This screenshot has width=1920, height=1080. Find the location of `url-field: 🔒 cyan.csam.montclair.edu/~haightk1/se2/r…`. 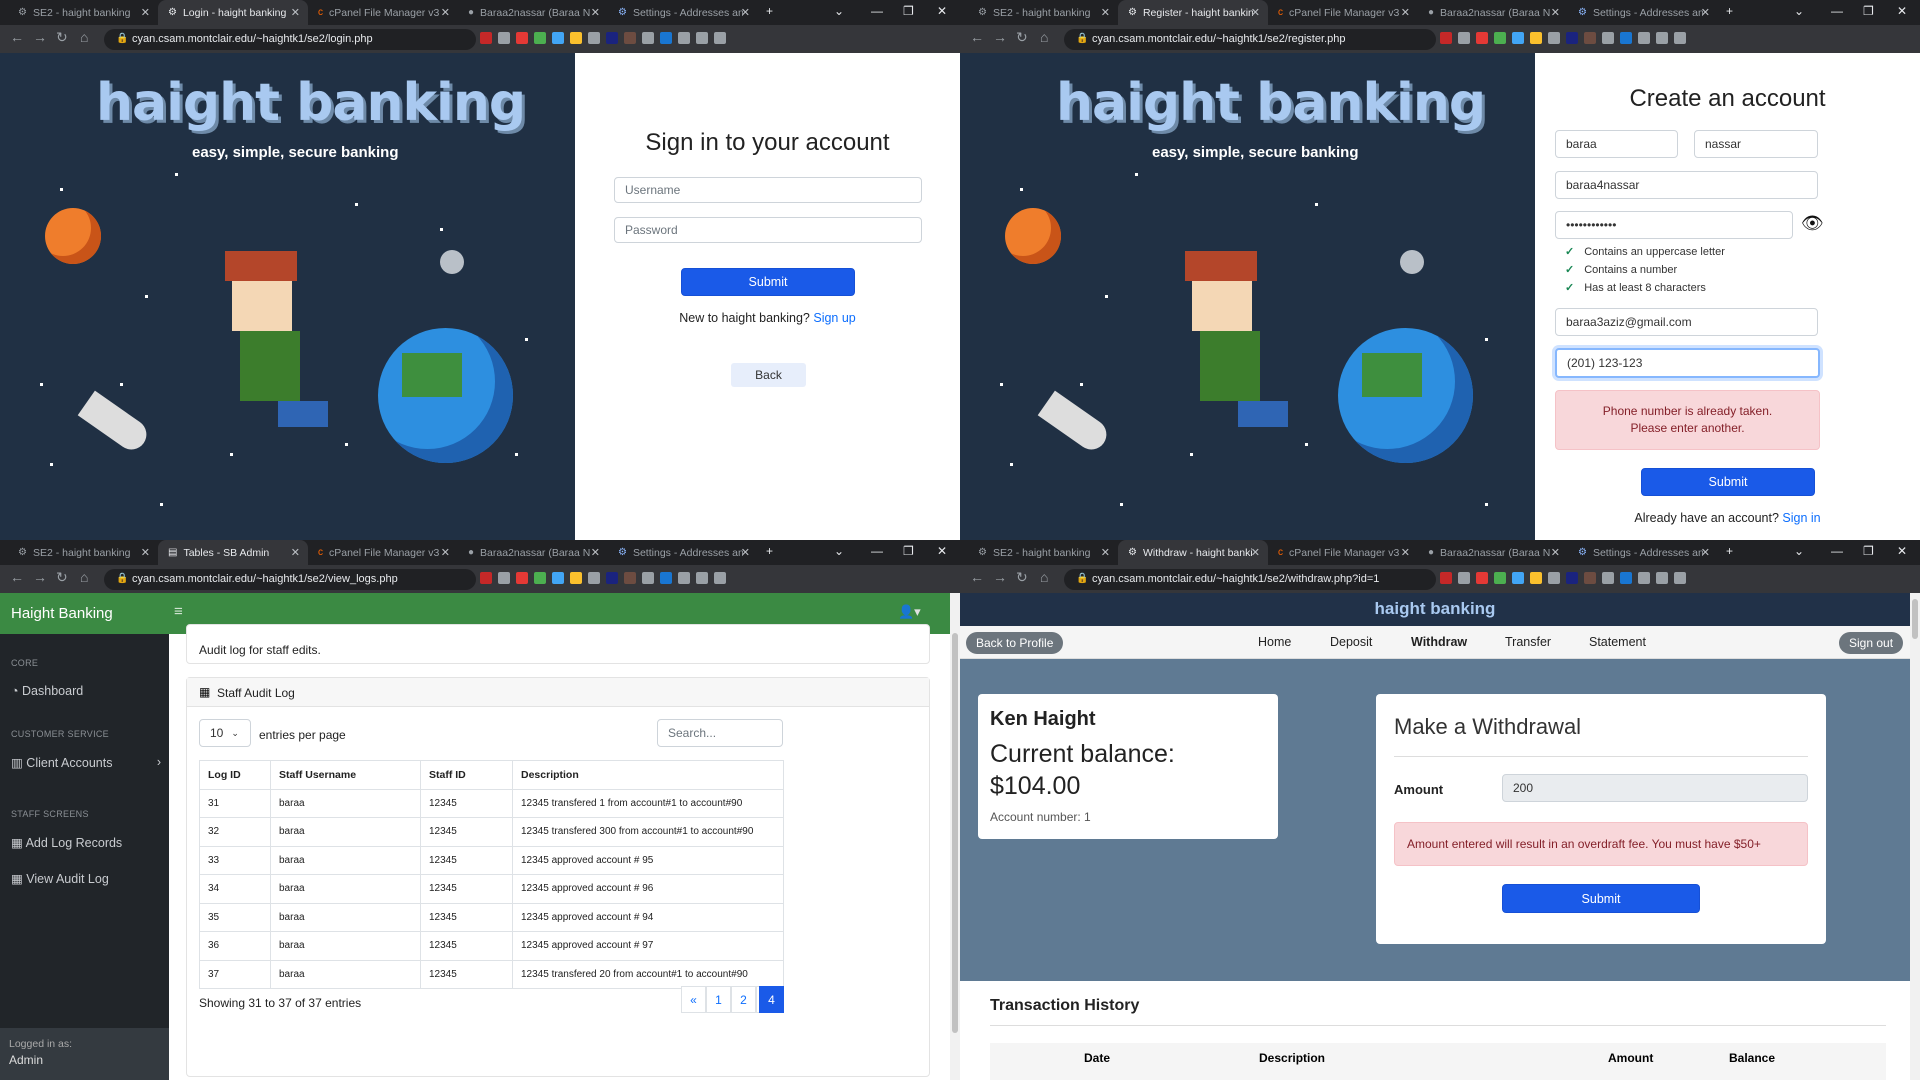

url-field: 🔒 cyan.csam.montclair.edu/~haightk1/se2/r… is located at coordinates (1250, 39).